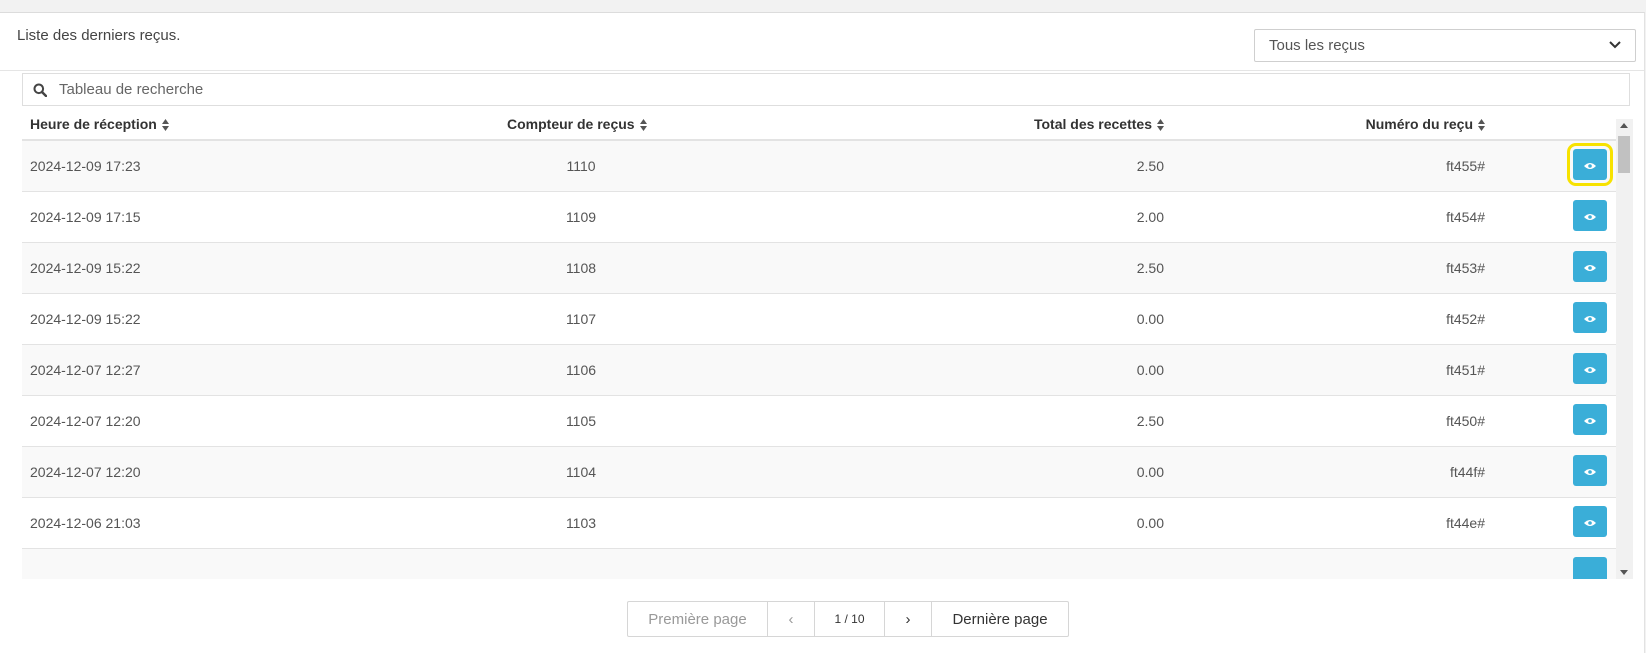 Image resolution: width=1646 pixels, height=653 pixels. What do you see at coordinates (1150, 217) in the screenshot?
I see `cell-total: 2.00` at bounding box center [1150, 217].